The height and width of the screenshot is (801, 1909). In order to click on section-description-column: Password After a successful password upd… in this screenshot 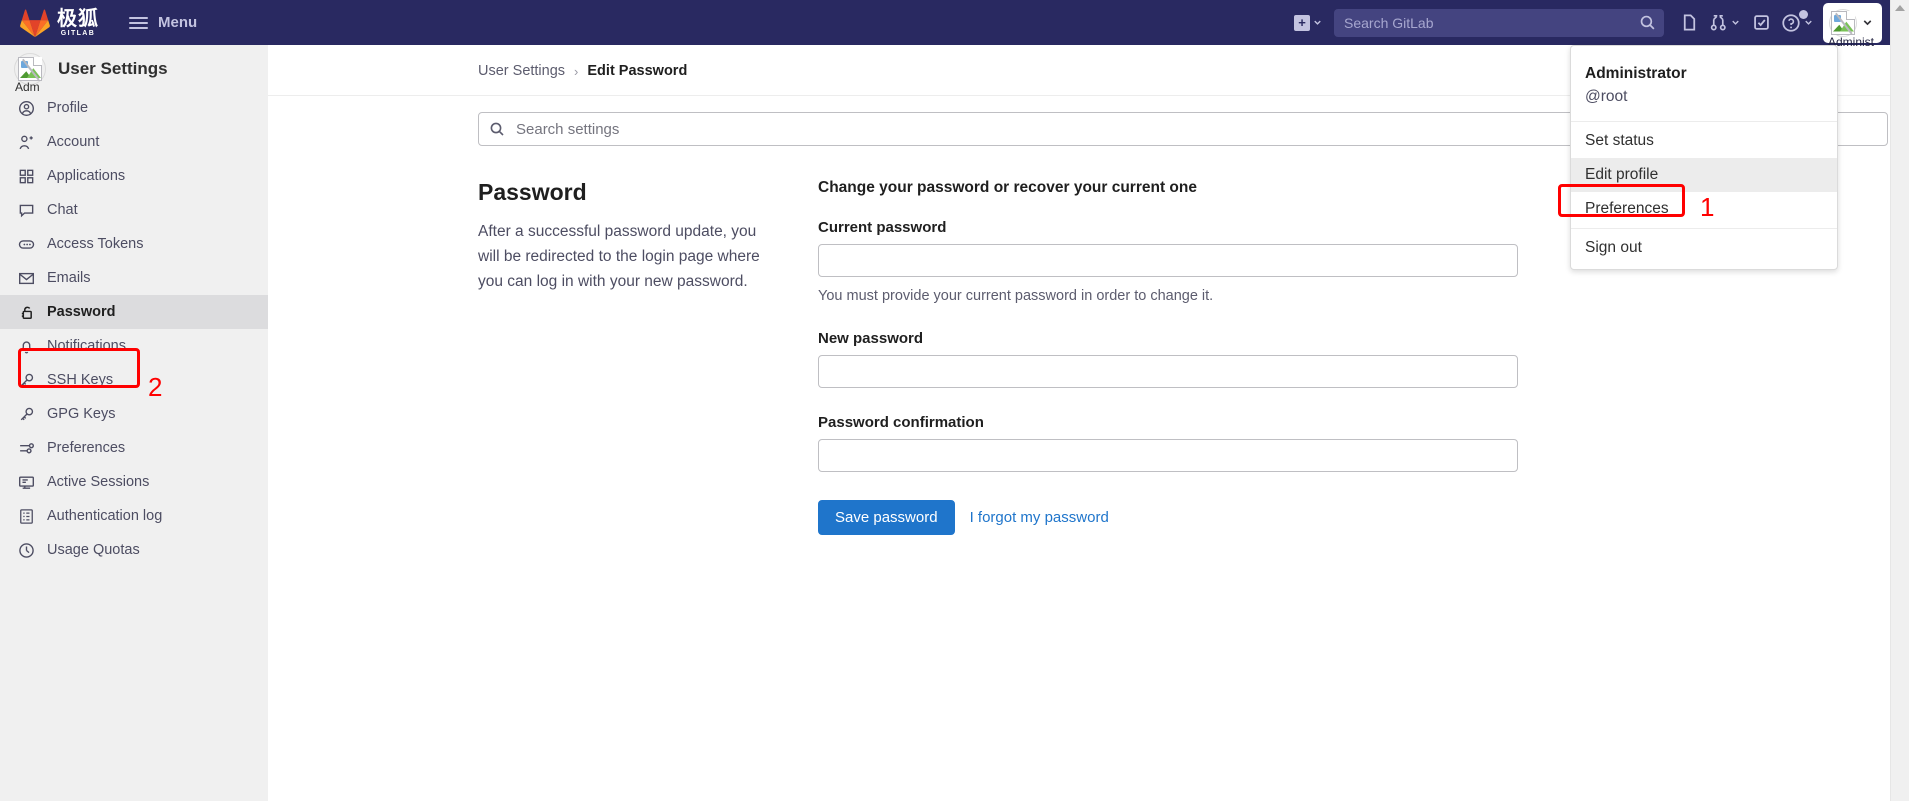, I will do `click(648, 357)`.